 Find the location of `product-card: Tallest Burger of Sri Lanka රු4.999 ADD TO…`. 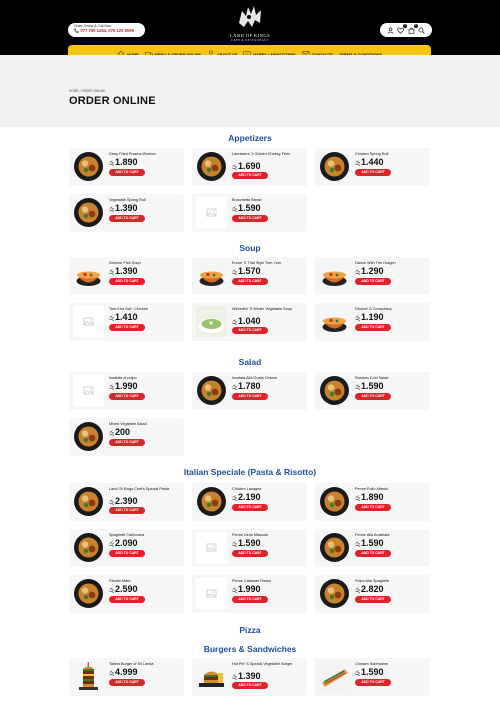

product-card: Tallest Burger of Sri Lanka රු4.999 ADD TO… is located at coordinates (126, 677).